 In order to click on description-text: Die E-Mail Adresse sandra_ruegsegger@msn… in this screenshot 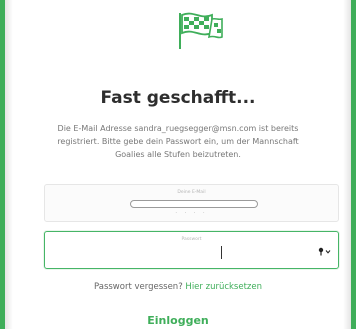, I will do `click(178, 141)`.